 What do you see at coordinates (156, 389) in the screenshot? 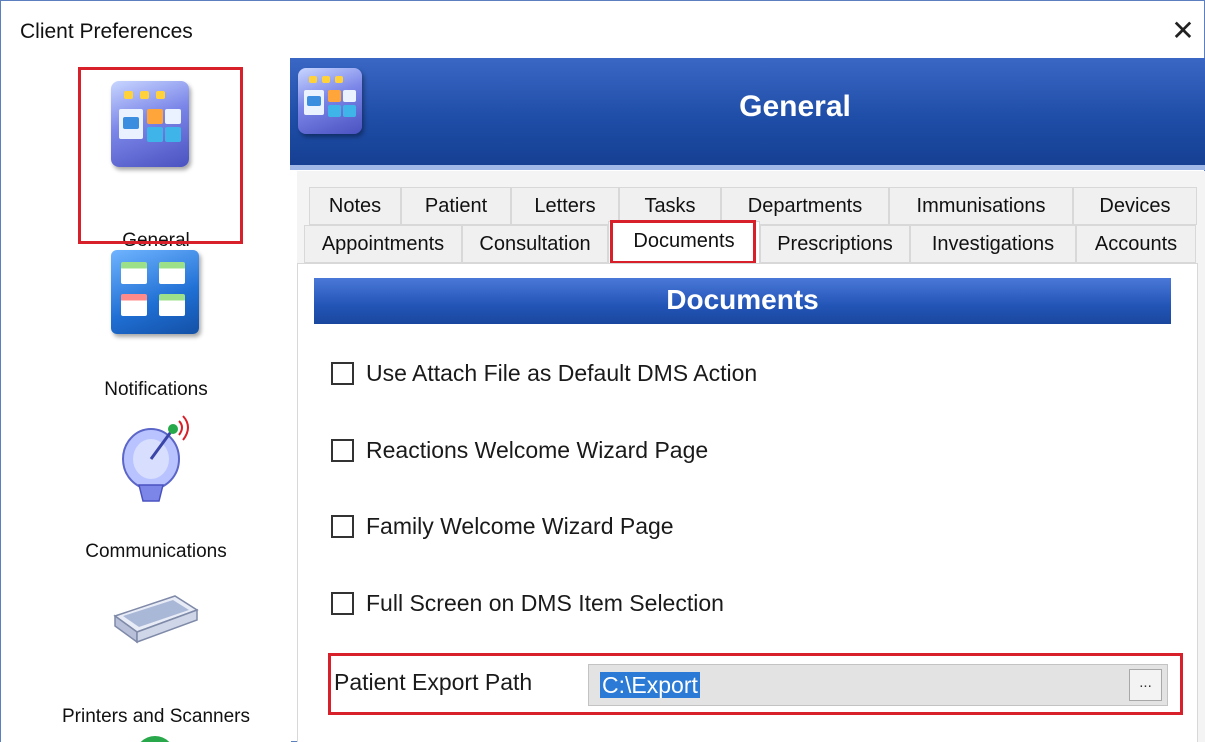
I see `sidebar-item-label: Notifications` at bounding box center [156, 389].